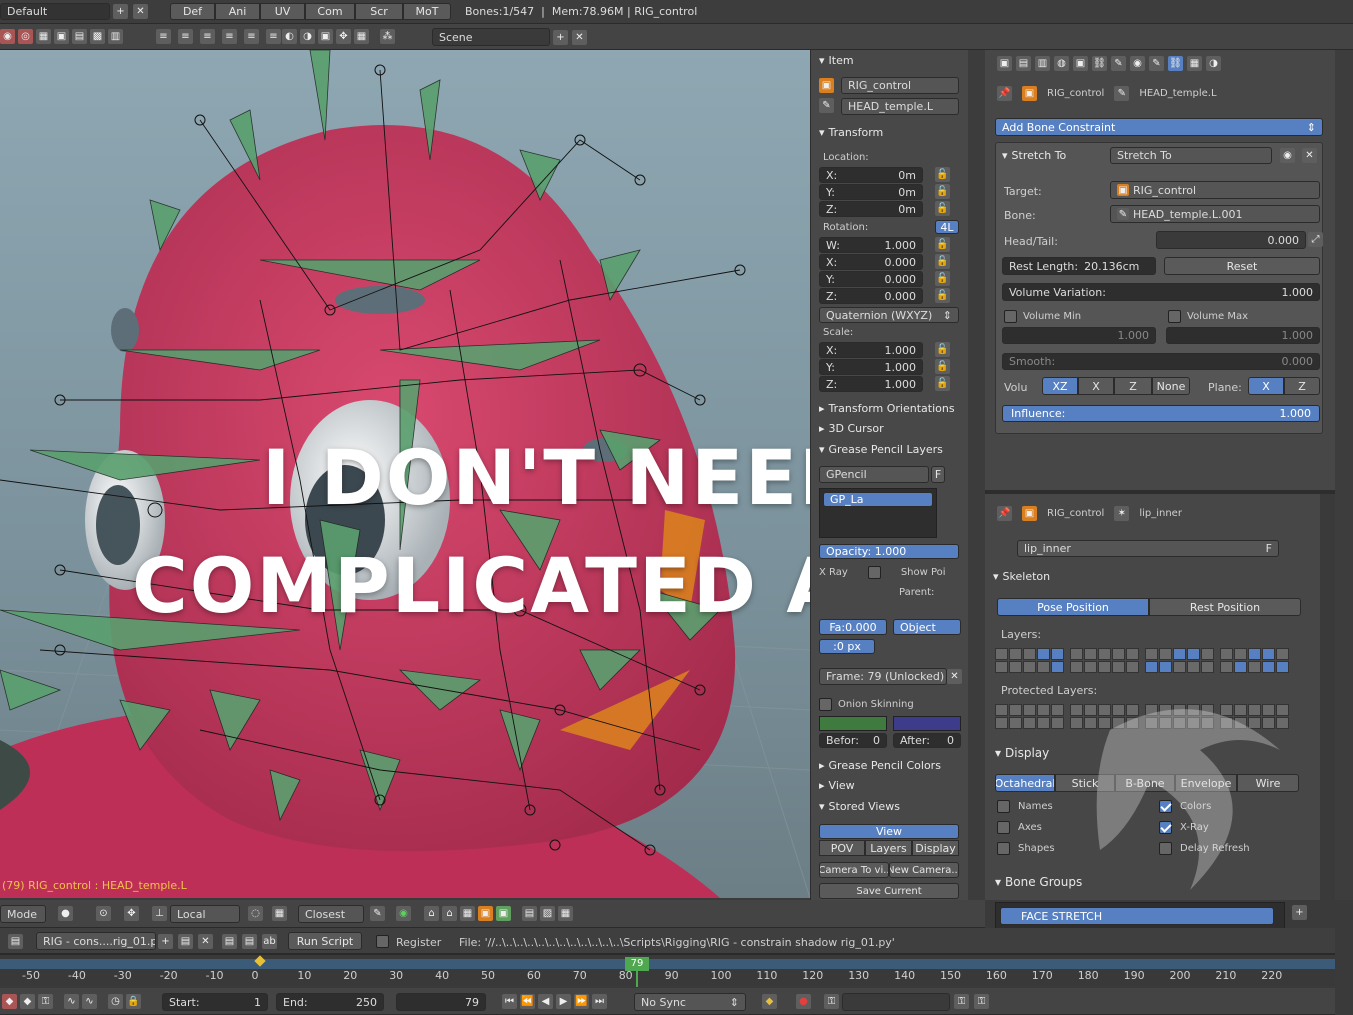 The height and width of the screenshot is (1015, 1353). I want to click on proportional-icon: ◌, so click(255, 913).